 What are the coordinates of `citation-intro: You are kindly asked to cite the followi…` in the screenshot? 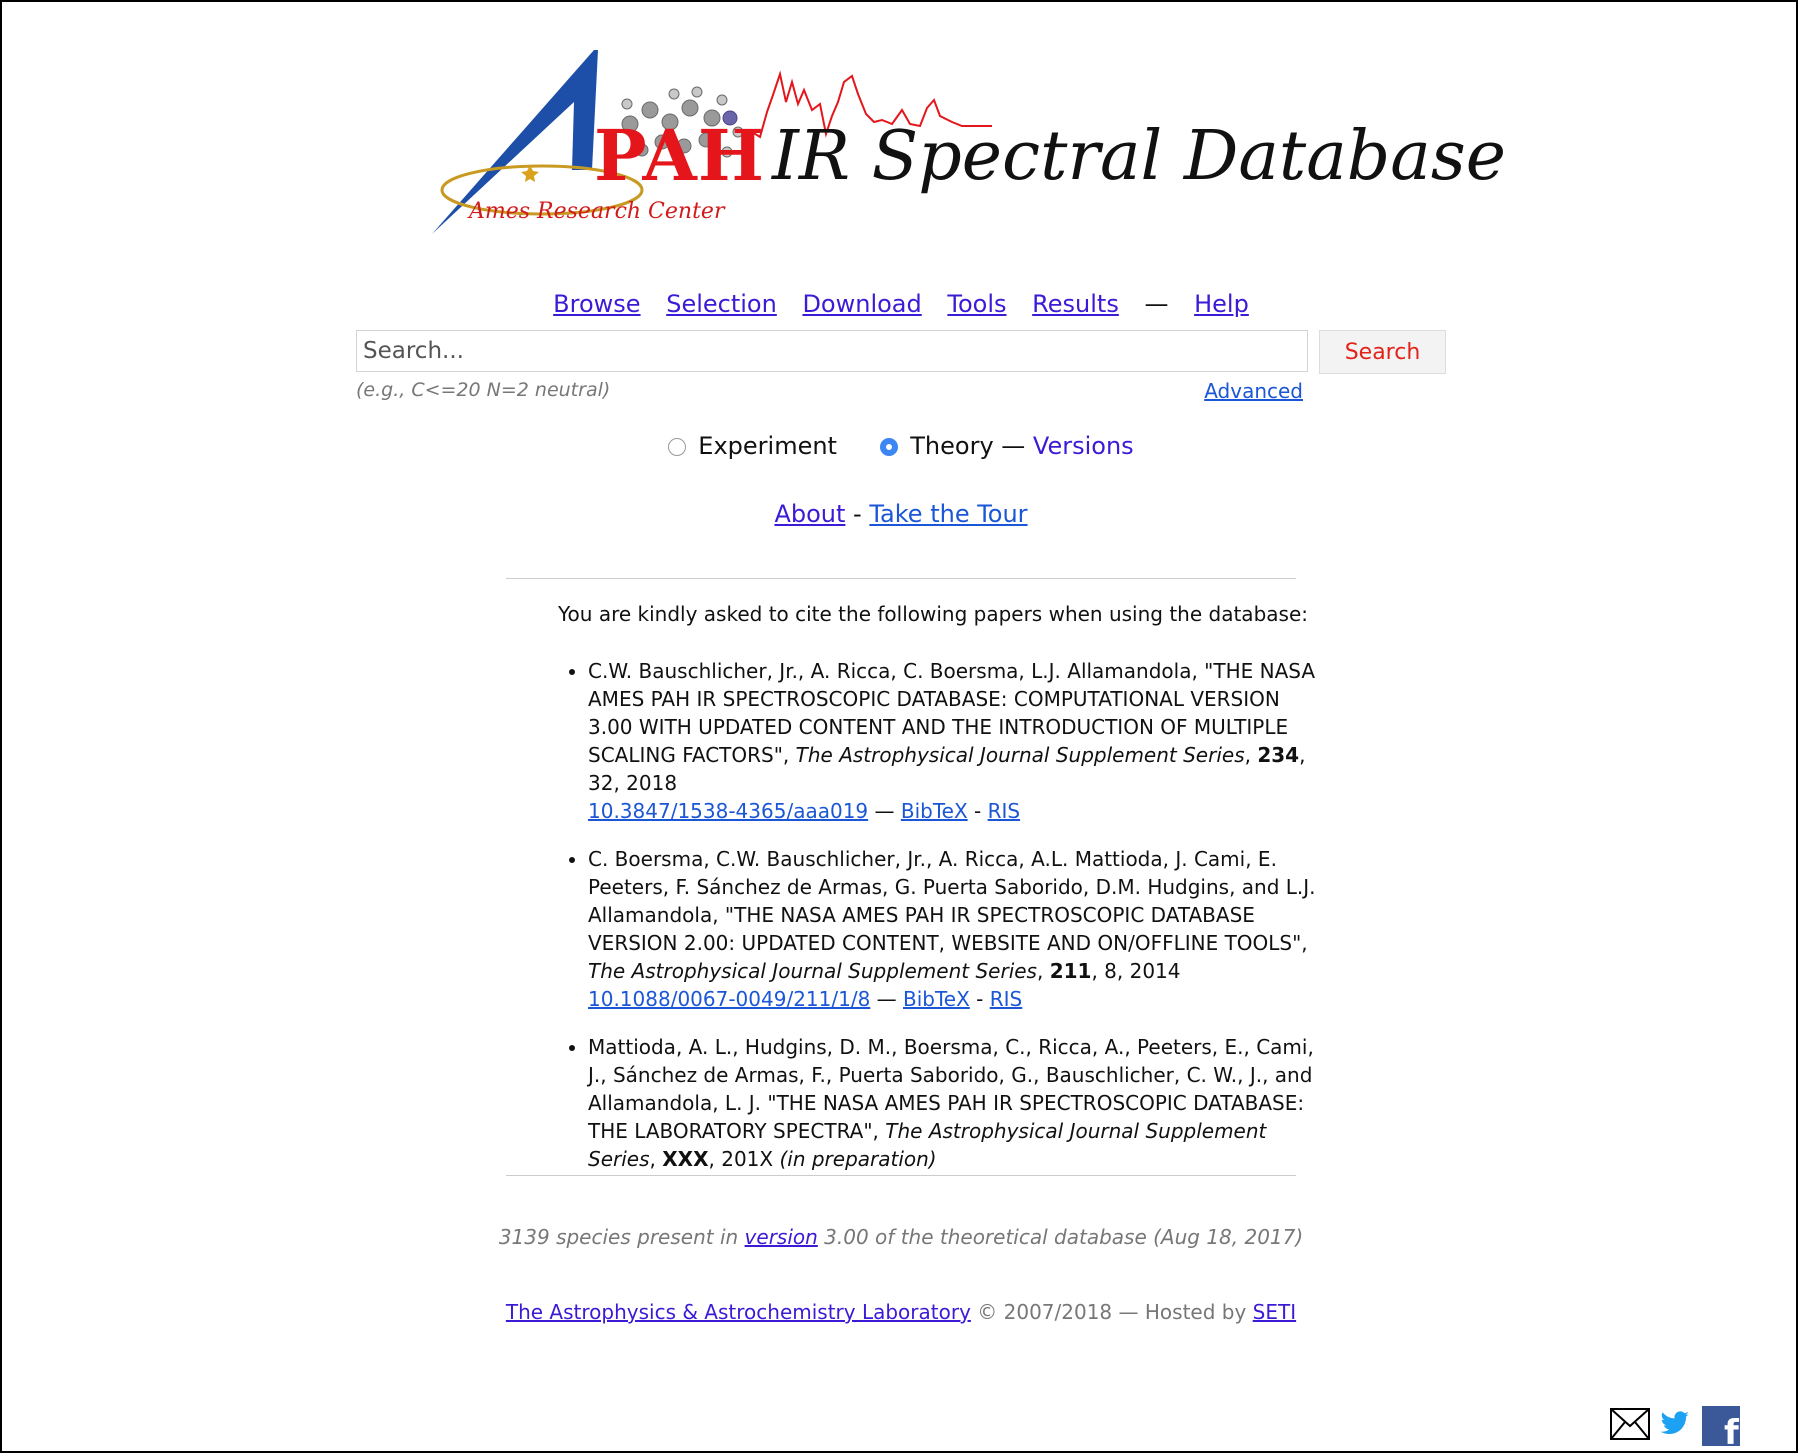 It's located at (933, 614).